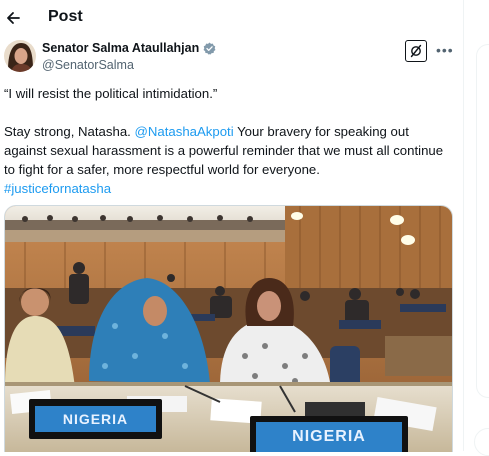 Image resolution: width=489 pixels, height=456 pixels. I want to click on more-icon: •••, so click(445, 50).